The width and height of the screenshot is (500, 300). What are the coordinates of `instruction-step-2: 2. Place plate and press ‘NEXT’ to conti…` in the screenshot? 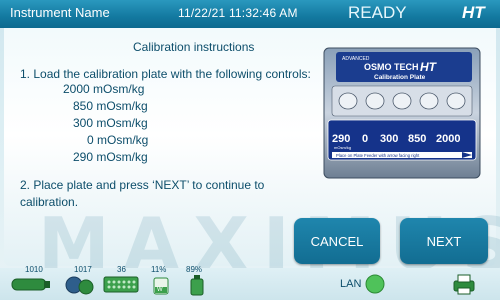 It's located at (142, 193).